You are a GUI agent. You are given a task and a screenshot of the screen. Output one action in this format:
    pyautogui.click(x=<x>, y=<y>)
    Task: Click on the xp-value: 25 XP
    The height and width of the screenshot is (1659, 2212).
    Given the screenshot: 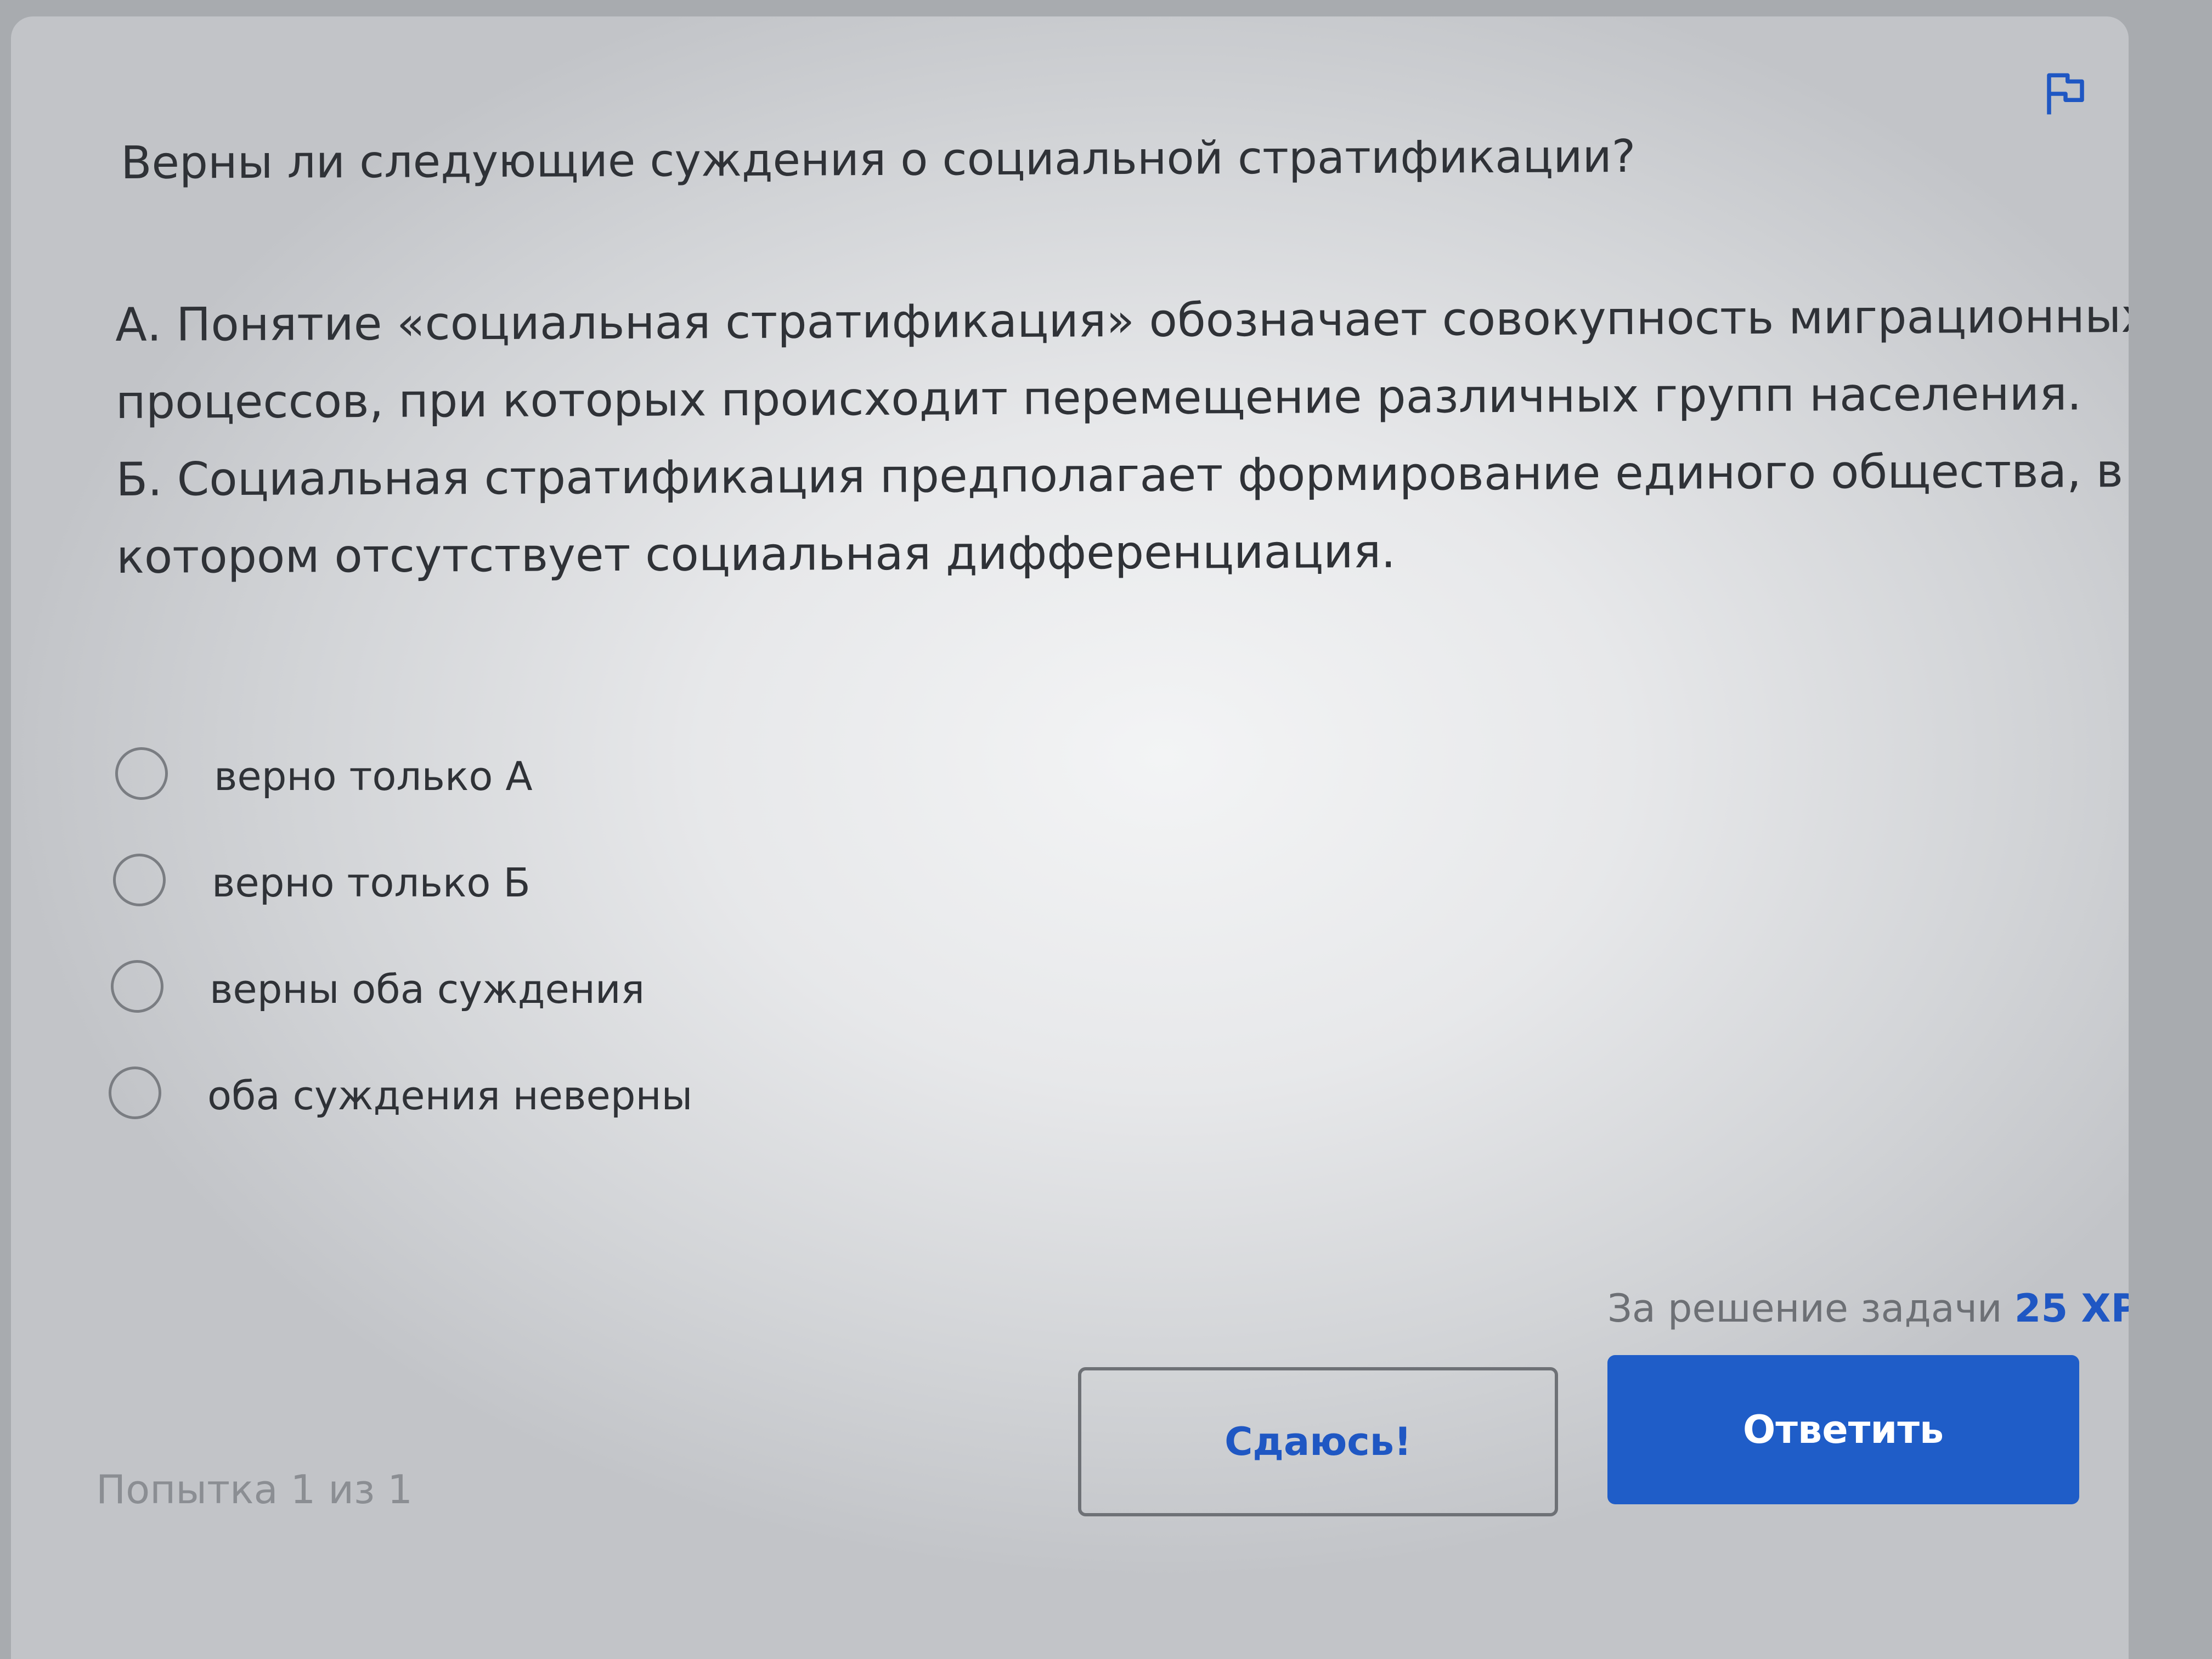 What is the action you would take?
    pyautogui.click(x=2071, y=1308)
    